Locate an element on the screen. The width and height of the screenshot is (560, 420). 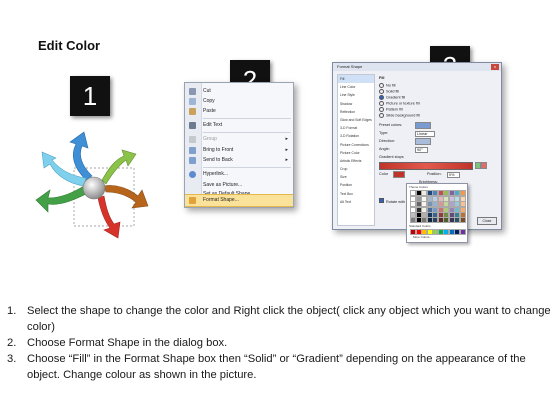
instruction-item: 2. Choose Format Shape in the dialog box. is located at coordinates (117, 343).